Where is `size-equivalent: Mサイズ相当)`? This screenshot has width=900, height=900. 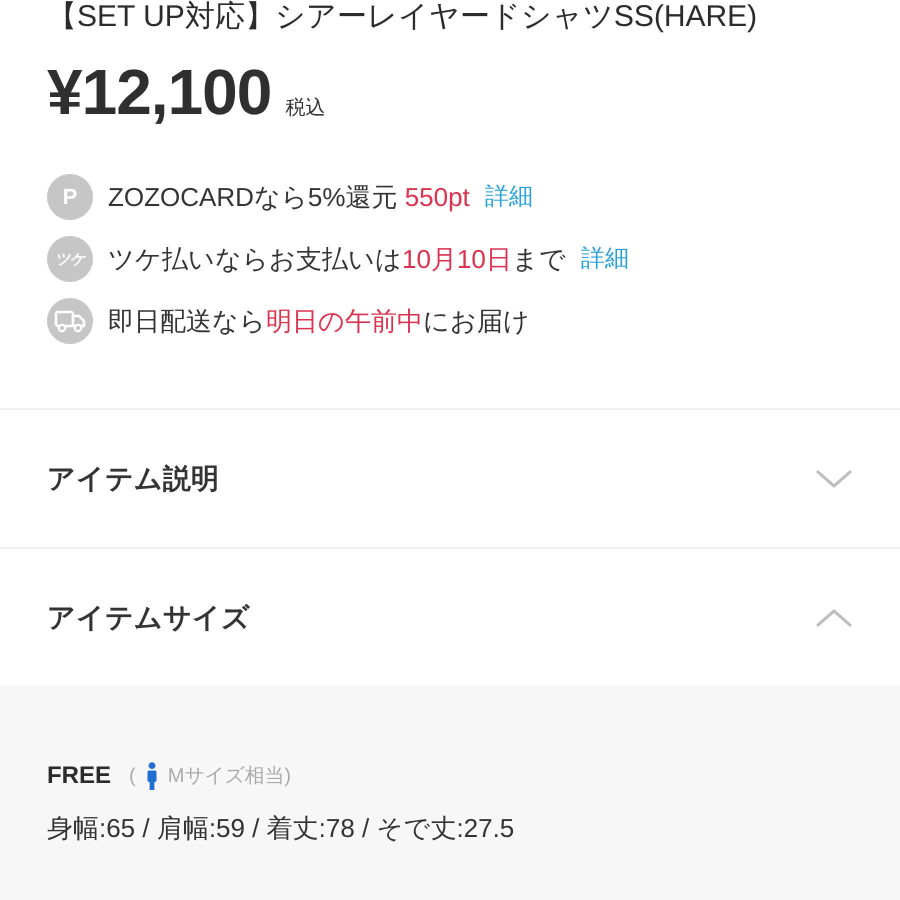
size-equivalent: Mサイズ相当) is located at coordinates (230, 776).